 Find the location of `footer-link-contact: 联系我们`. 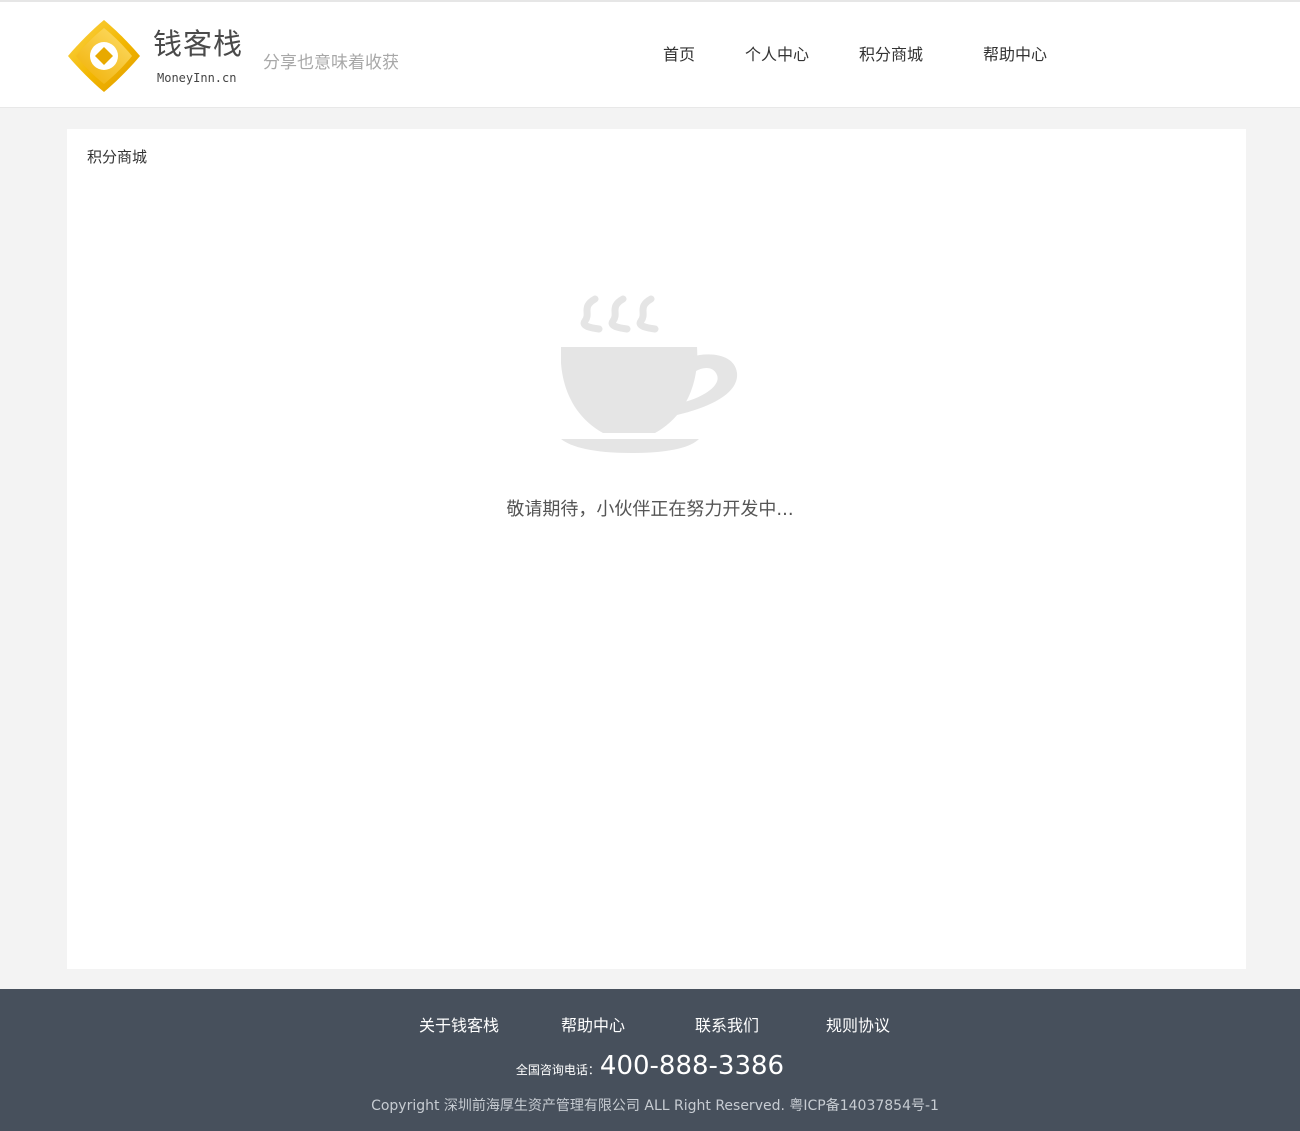

footer-link-contact: 联系我们 is located at coordinates (727, 1026).